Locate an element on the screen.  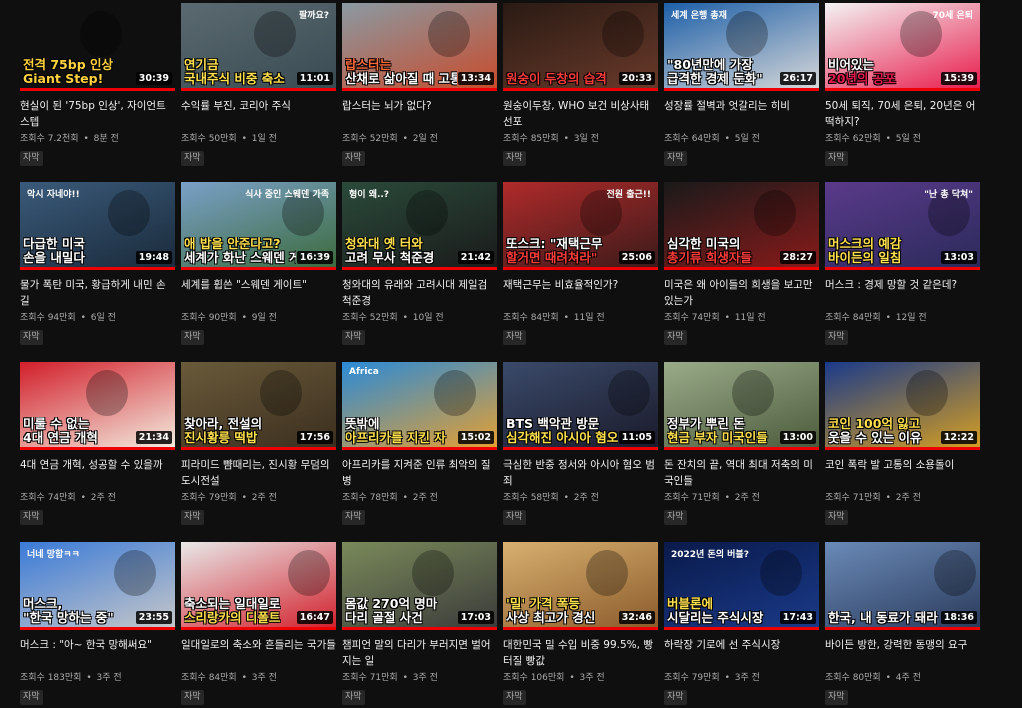
video-title: 하락장 기로에 선 주식시장 is located at coordinates (741, 653).